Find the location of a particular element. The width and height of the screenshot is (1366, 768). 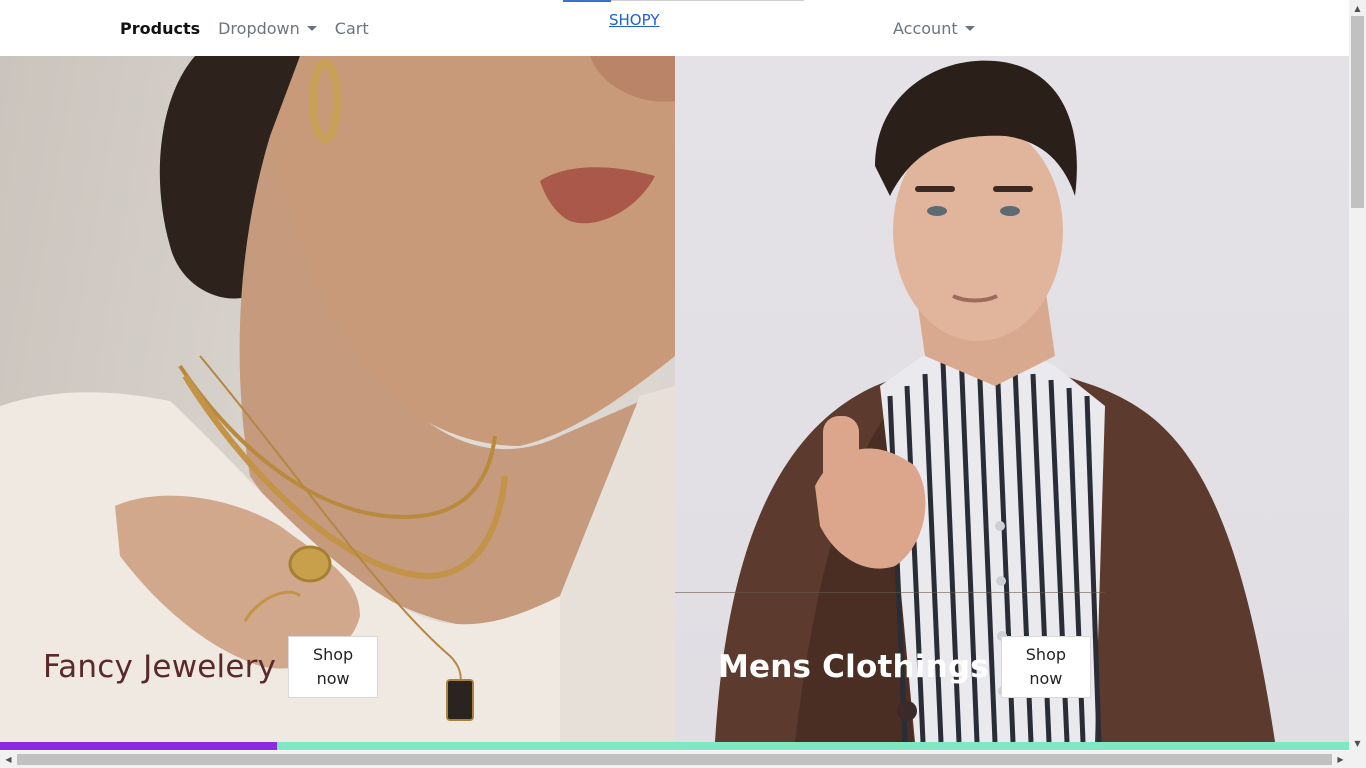

scroll-down-arrow-icon: ▼ is located at coordinates (1357, 743).